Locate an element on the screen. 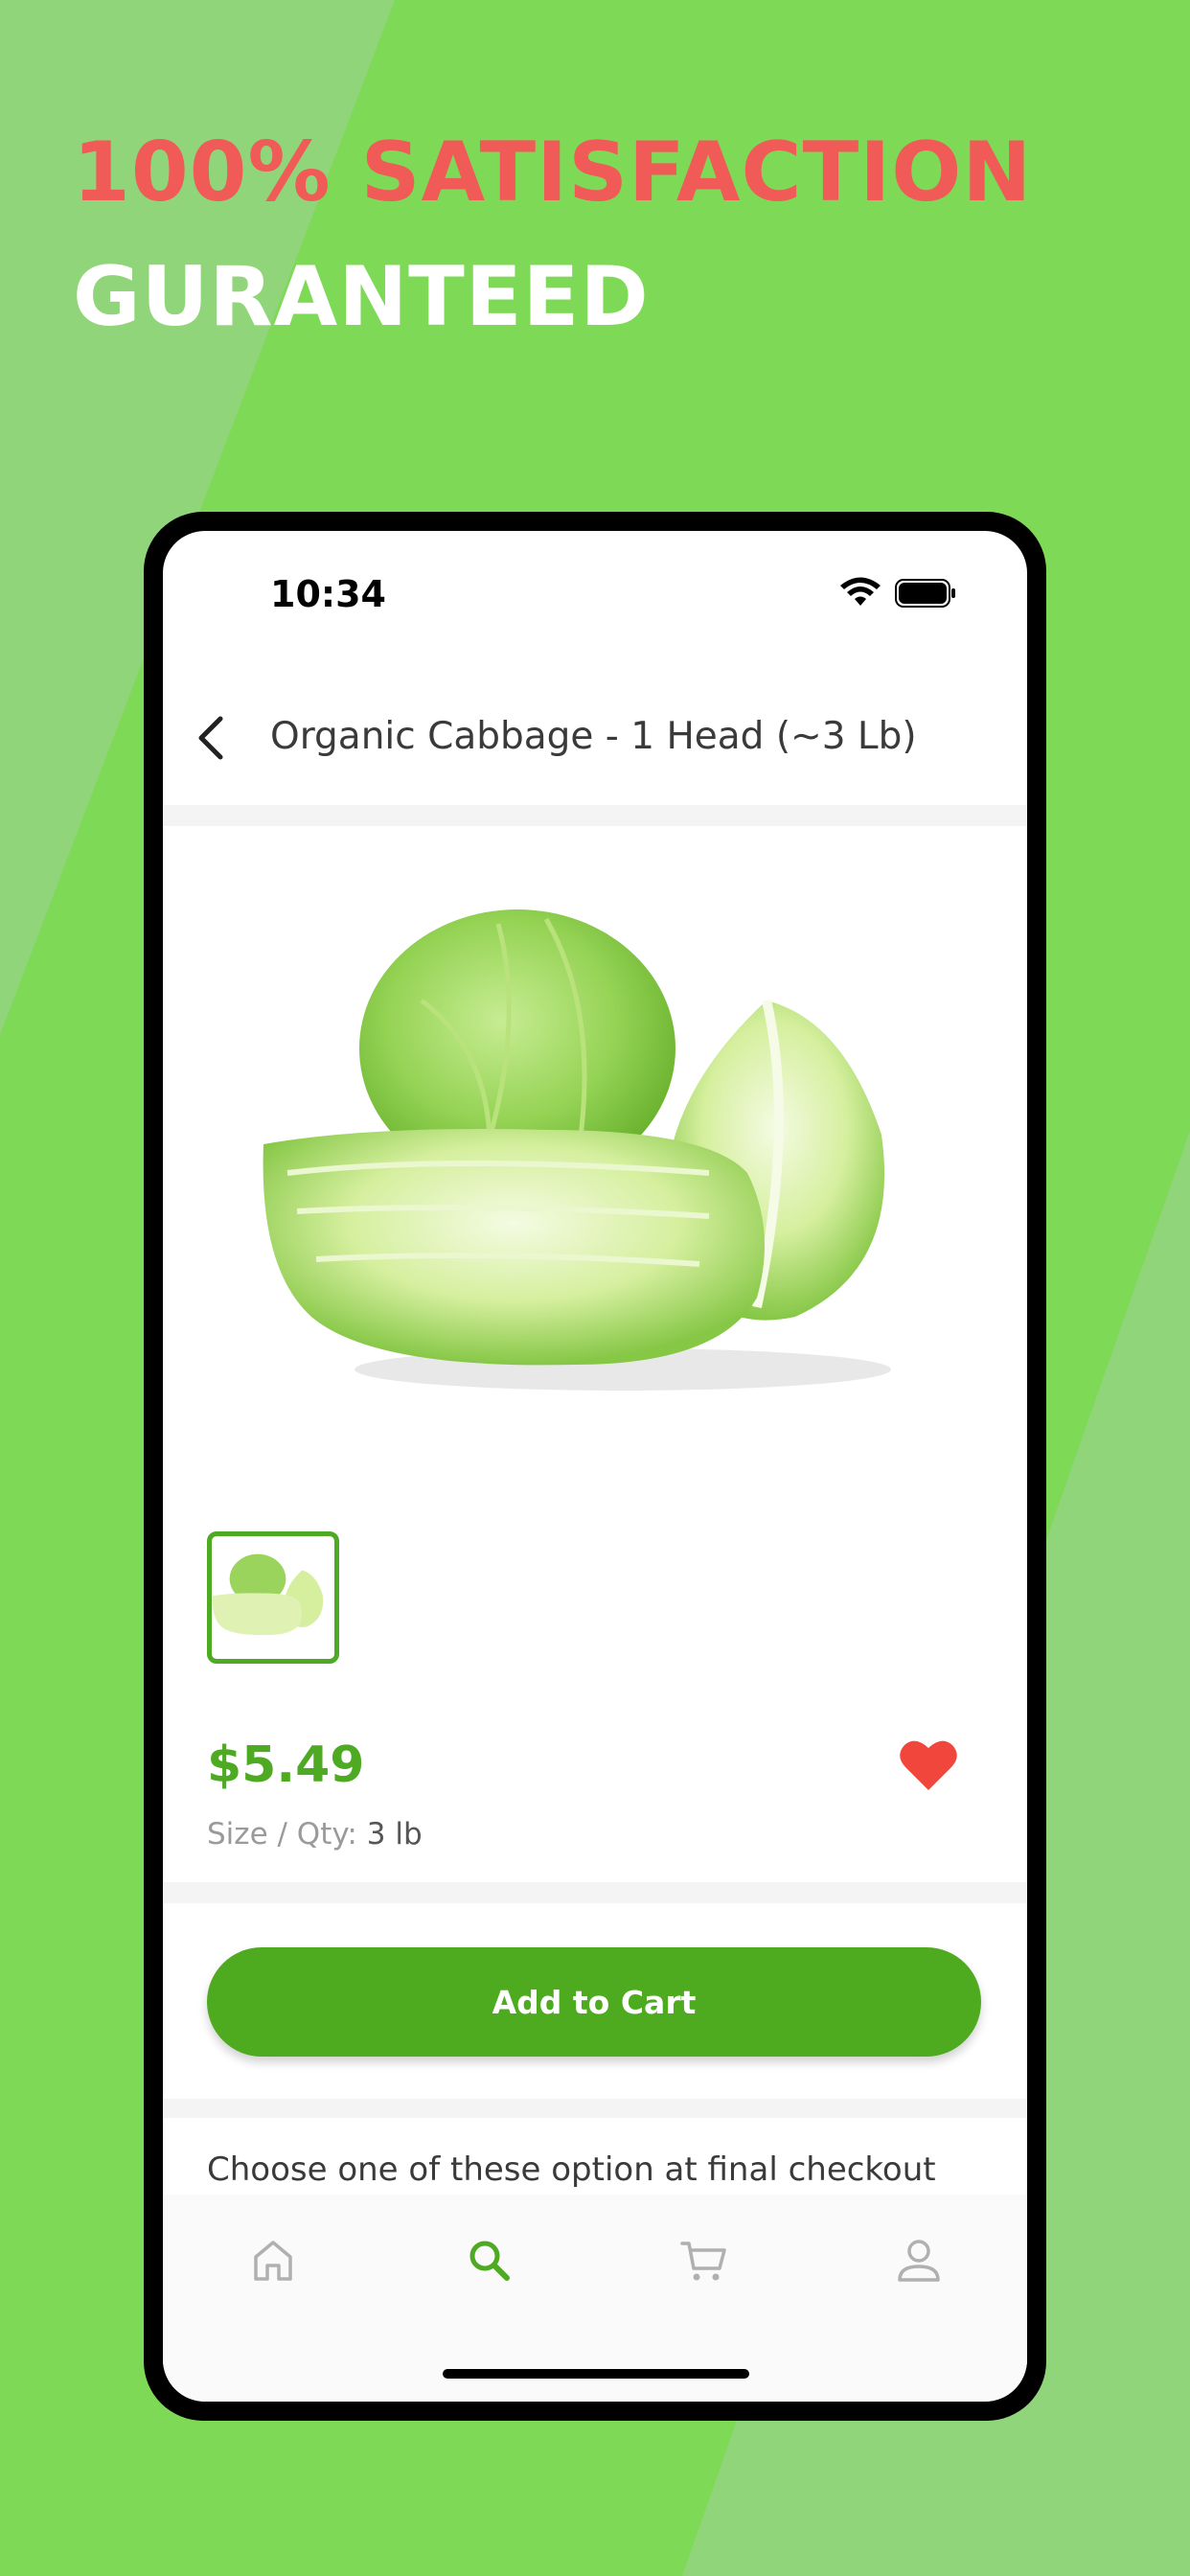  size-value: 3 lb is located at coordinates (395, 1834).